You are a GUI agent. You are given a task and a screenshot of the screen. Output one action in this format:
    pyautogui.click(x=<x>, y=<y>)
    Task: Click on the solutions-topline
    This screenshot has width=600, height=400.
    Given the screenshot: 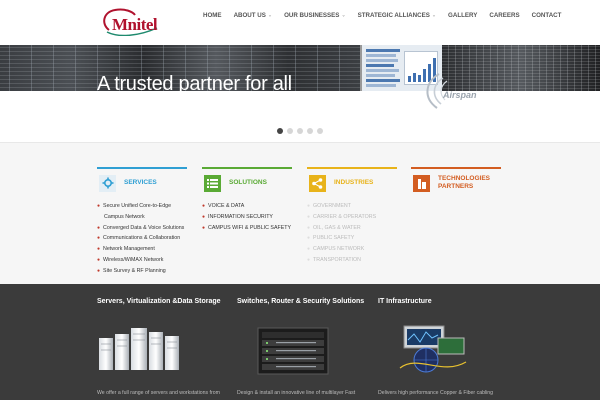 What is the action you would take?
    pyautogui.click(x=247, y=168)
    